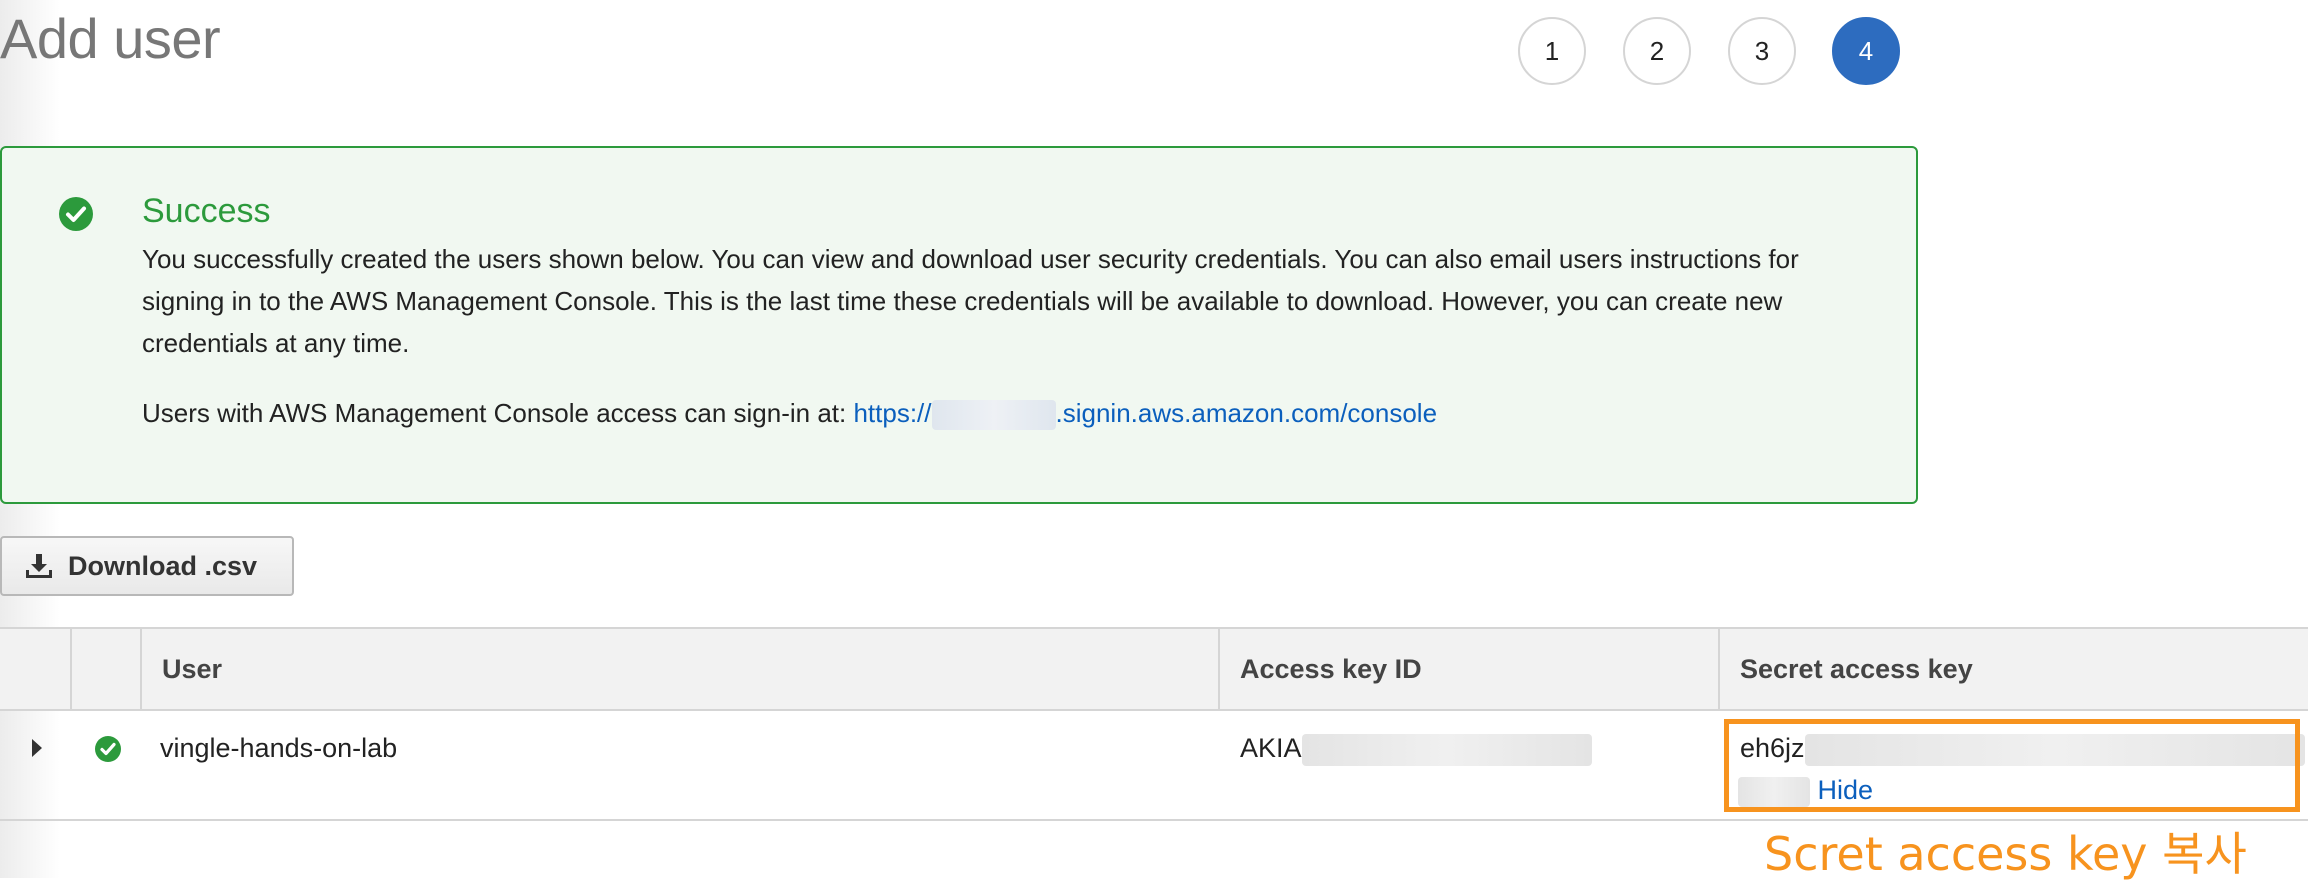 Image resolution: width=2308 pixels, height=884 pixels. Describe the element at coordinates (206, 211) in the screenshot. I see `alert-title: Success` at that location.